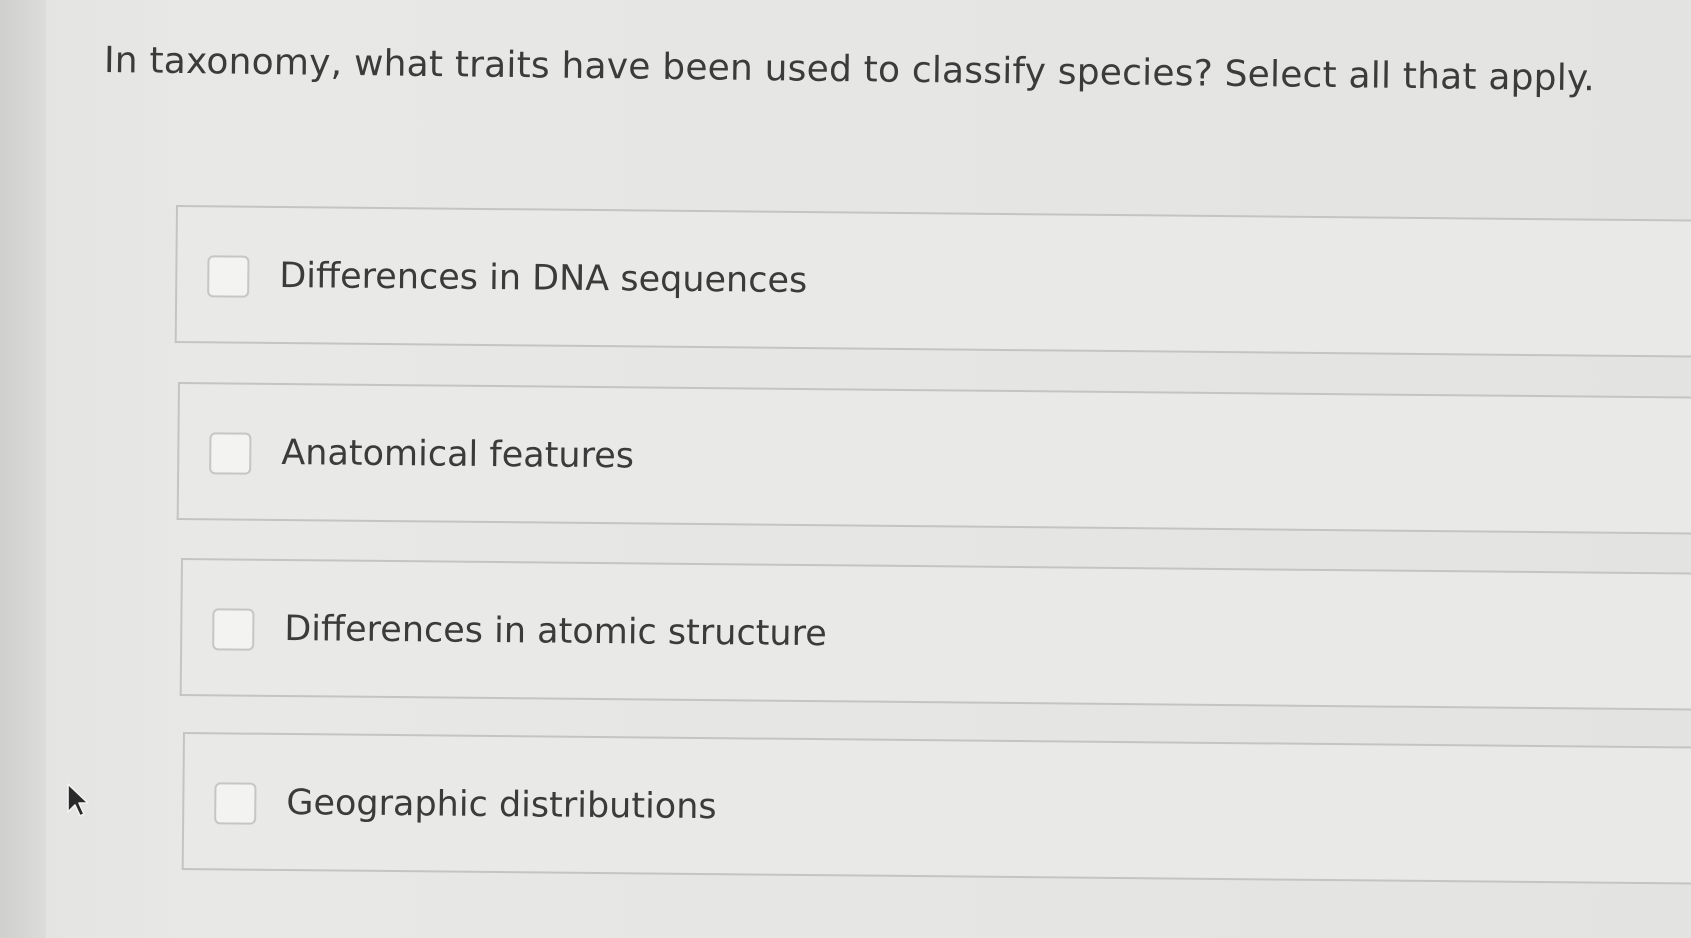 Image resolution: width=1691 pixels, height=938 pixels. Describe the element at coordinates (933, 458) in the screenshot. I see `option-anatomical-features: Anatomical features` at that location.